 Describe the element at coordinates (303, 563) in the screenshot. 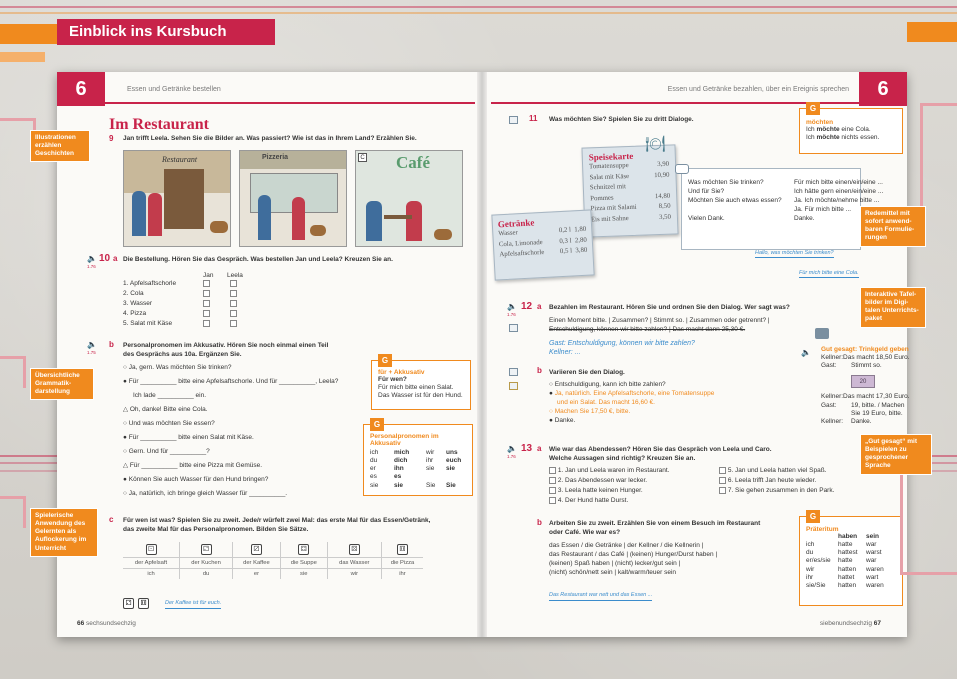

I see `table-cell: die Suppe` at that location.